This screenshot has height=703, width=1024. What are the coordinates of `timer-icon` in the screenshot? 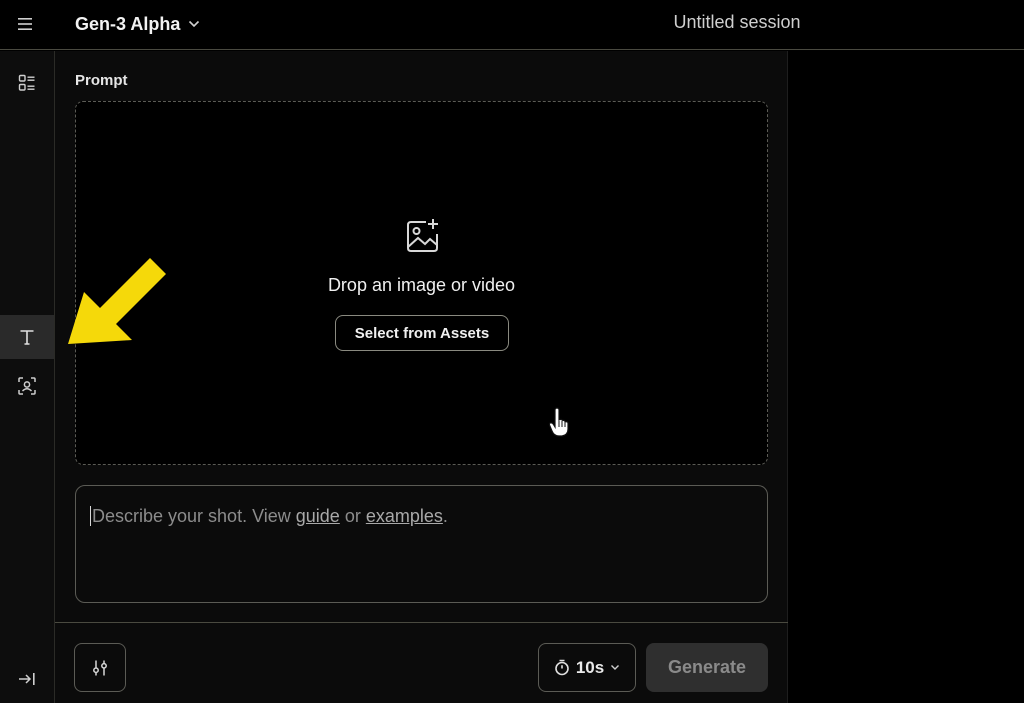 It's located at (562, 667).